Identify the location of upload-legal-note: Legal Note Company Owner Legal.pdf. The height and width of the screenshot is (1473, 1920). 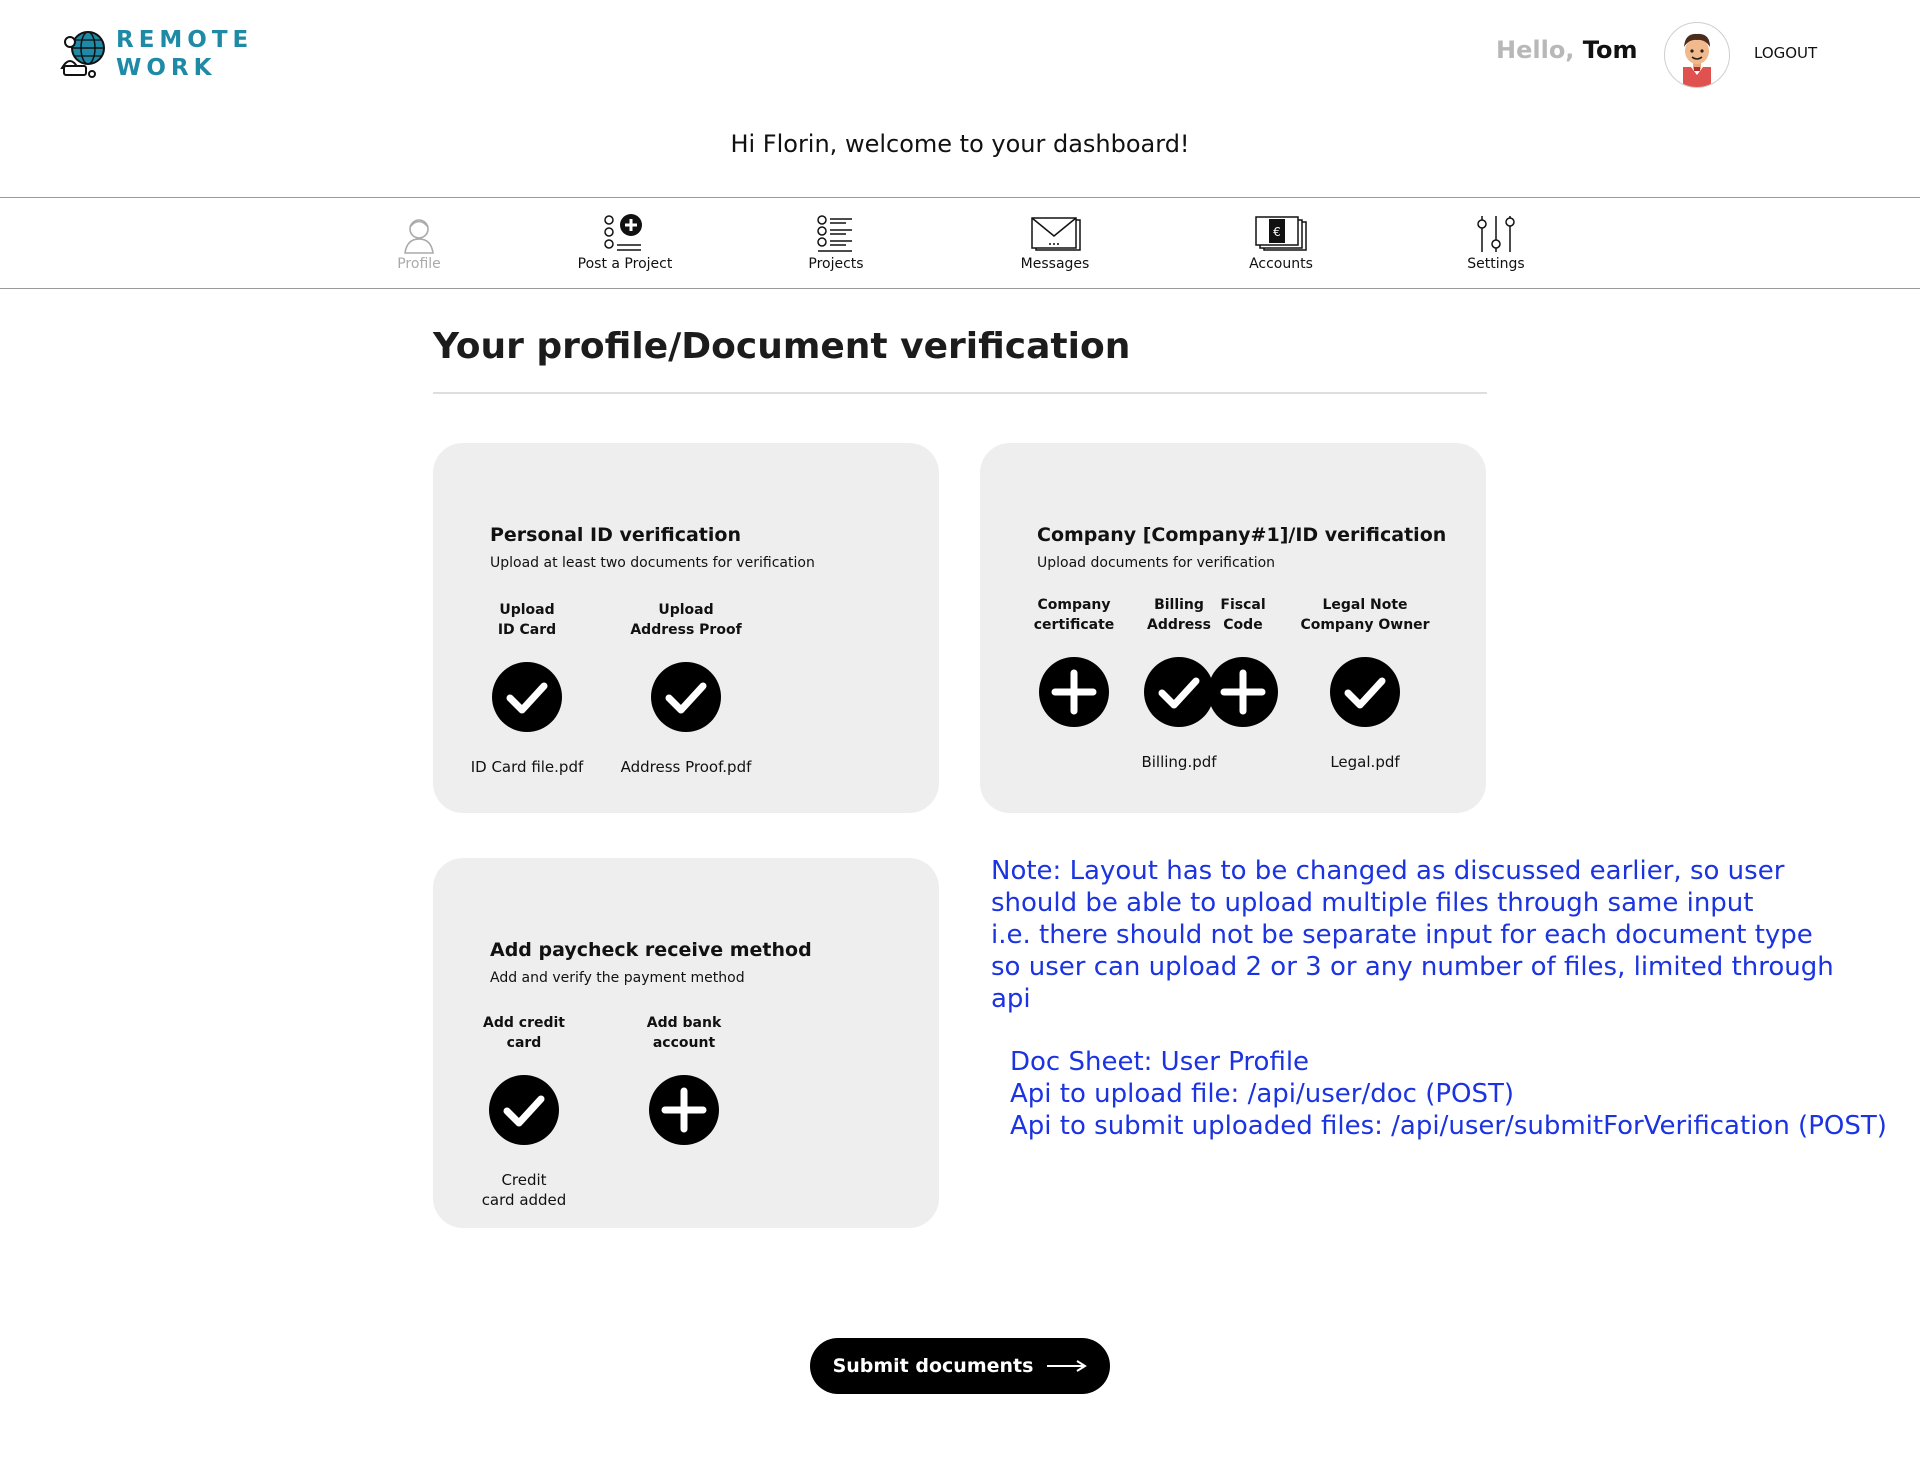
(1365, 683).